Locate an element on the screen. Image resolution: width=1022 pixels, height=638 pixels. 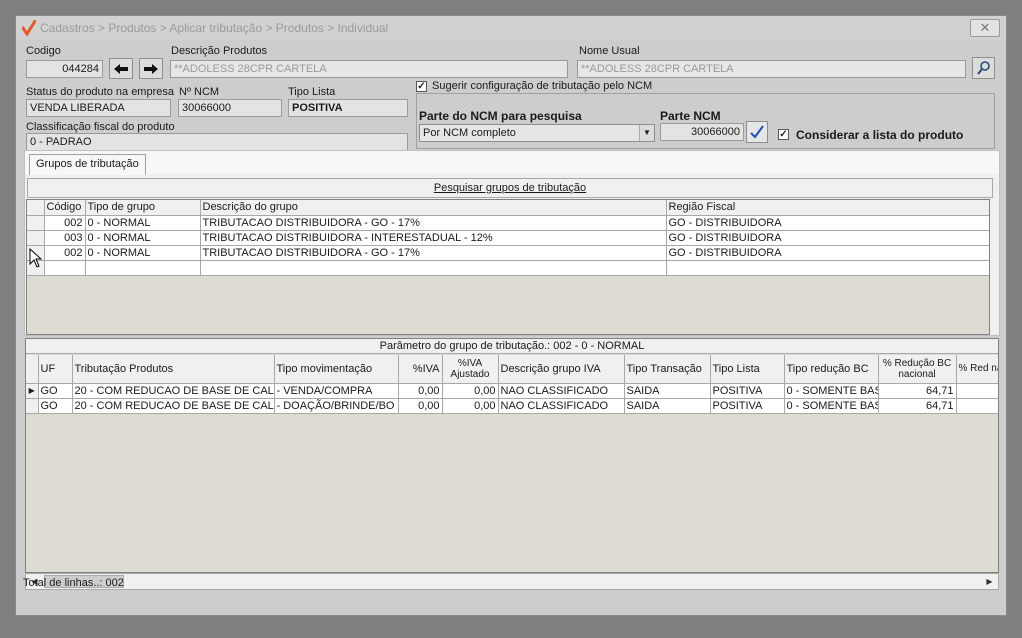
ncm-label: Nº NCM is located at coordinates (199, 92).